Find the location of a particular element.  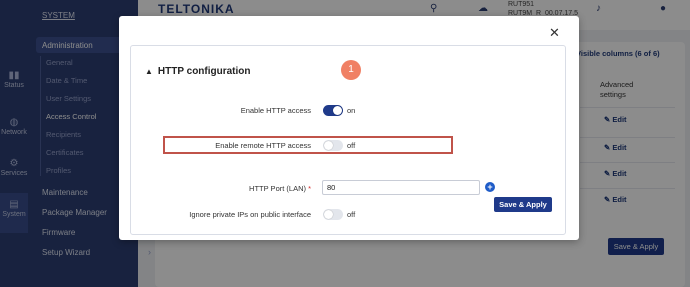

http-port-label-text: HTTP Port (LAN) is located at coordinates (277, 188).